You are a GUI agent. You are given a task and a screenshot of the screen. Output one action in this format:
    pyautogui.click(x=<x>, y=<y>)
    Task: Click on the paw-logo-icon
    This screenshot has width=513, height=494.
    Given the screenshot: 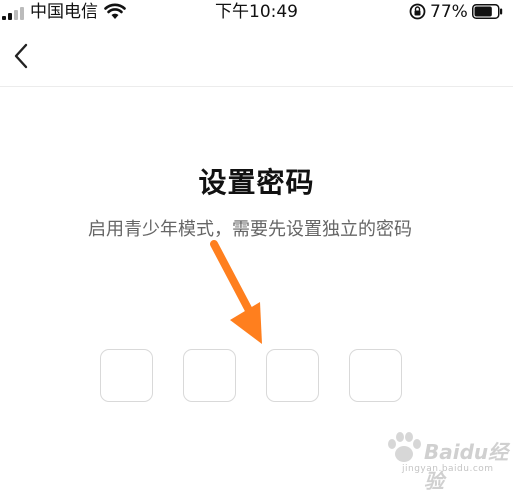 What is the action you would take?
    pyautogui.click(x=404, y=447)
    